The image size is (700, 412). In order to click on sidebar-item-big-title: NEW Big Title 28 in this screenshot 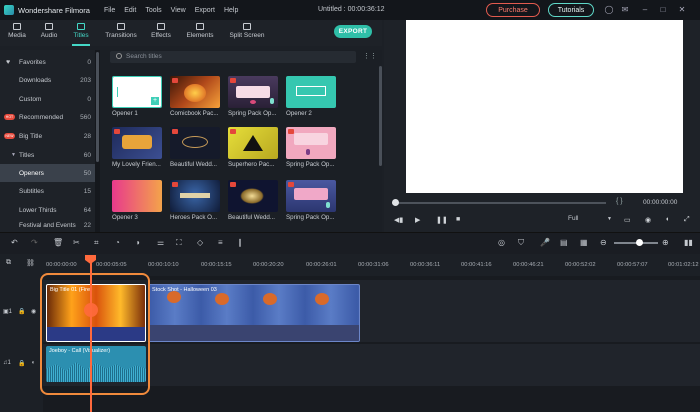, I will do `click(47, 136)`.